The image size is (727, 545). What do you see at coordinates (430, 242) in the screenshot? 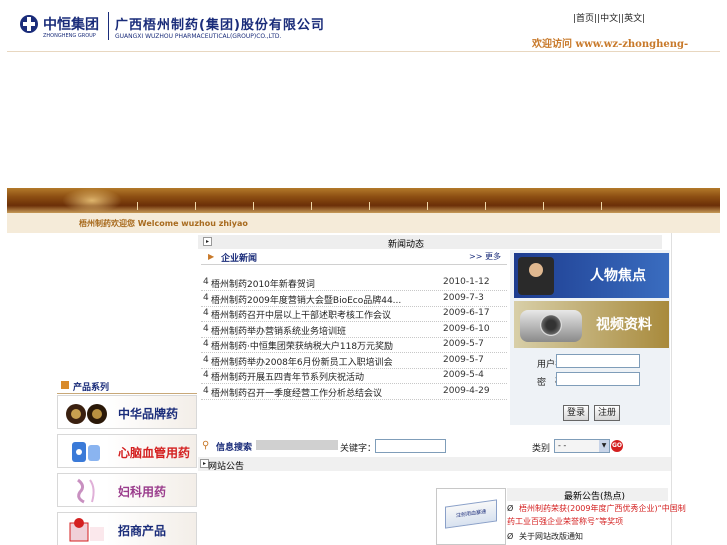
I see `news-section-header: ▸ 新闻动态` at bounding box center [430, 242].